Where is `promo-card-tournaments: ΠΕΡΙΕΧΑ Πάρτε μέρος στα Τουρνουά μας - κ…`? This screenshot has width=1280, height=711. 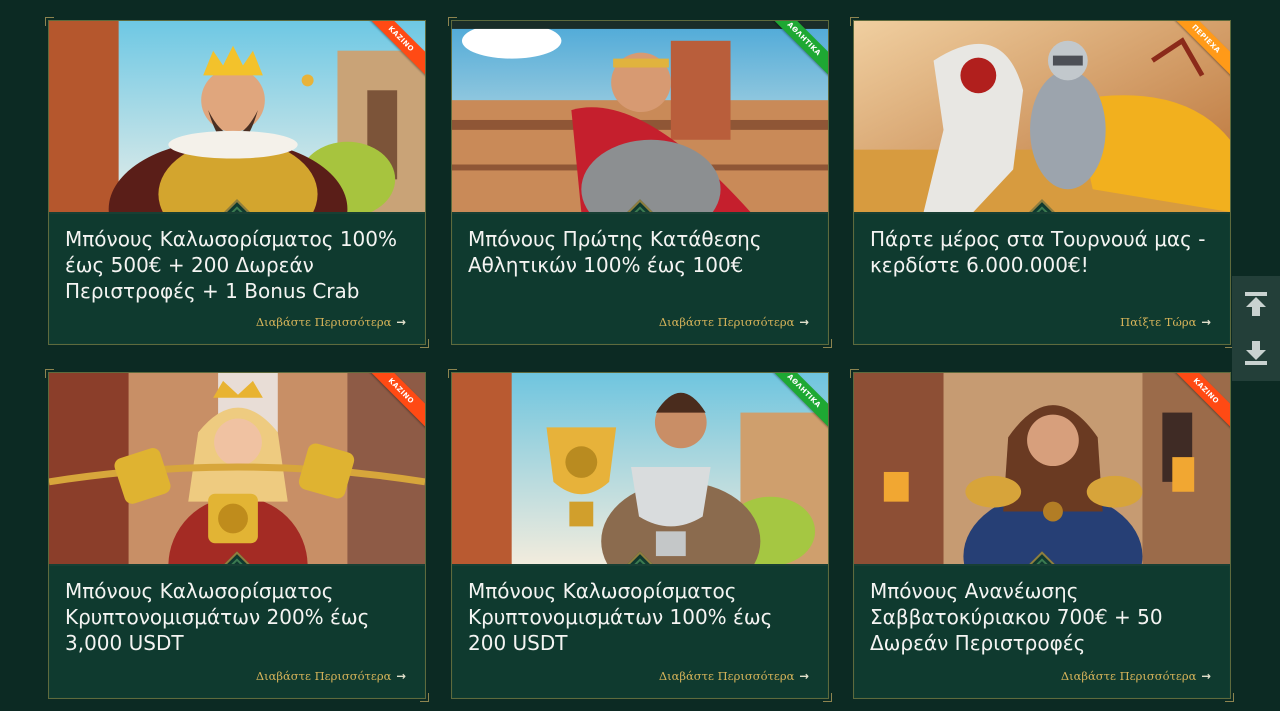
promo-card-tournaments: ΠΕΡΙΕΧΑ Πάρτε μέρος στα Τουρνουά μας - κ… is located at coordinates (1042, 182).